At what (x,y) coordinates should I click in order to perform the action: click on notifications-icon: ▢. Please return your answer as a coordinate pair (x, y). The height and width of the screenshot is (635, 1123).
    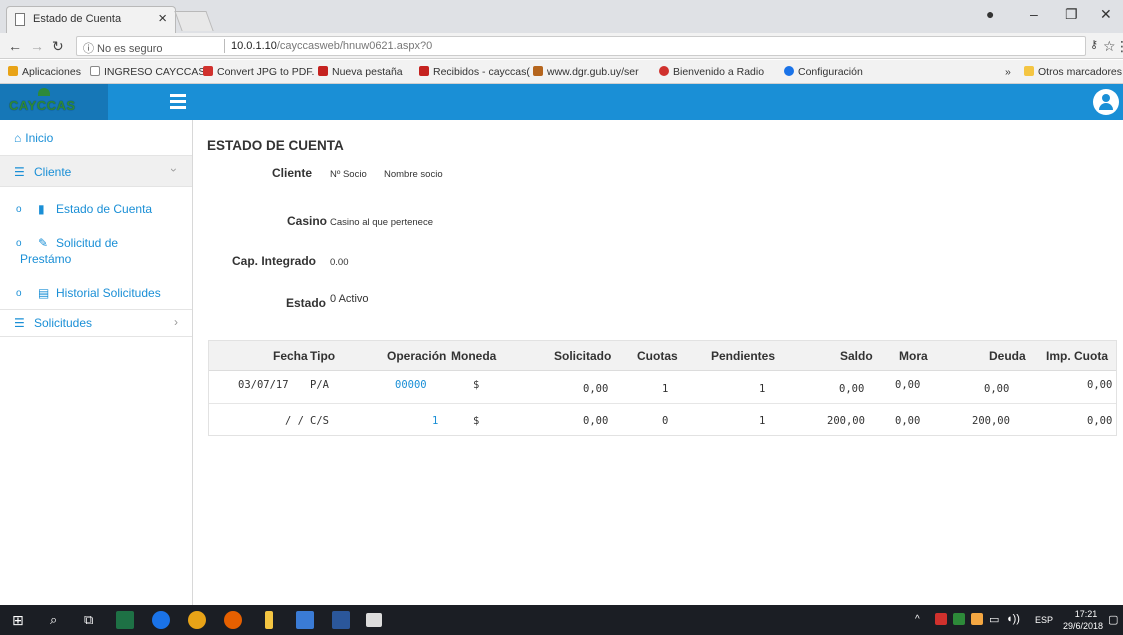
    Looking at the image, I should click on (1113, 619).